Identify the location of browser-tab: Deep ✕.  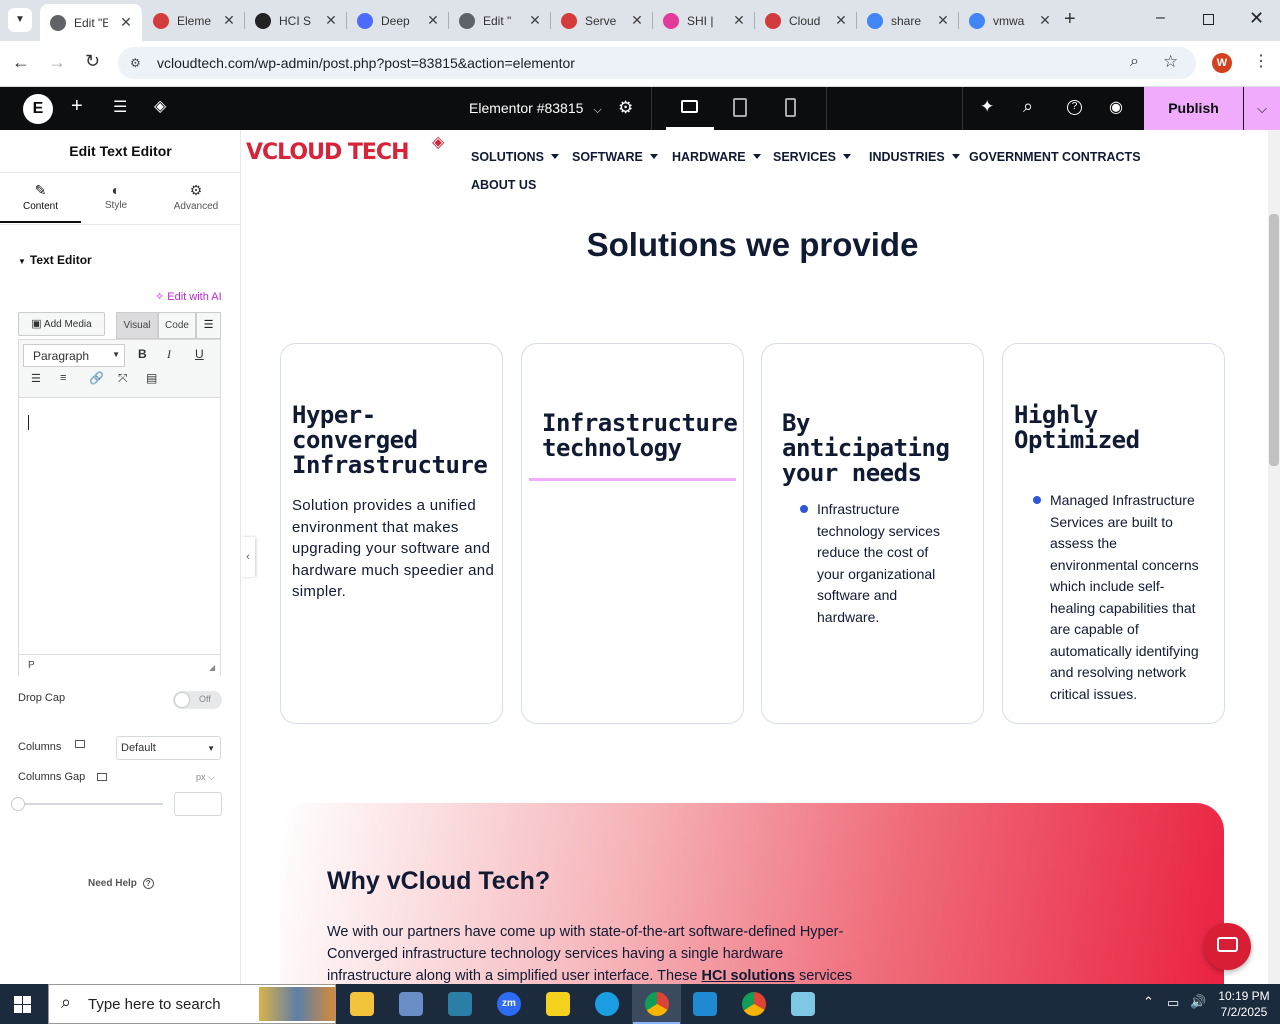
(398, 20).